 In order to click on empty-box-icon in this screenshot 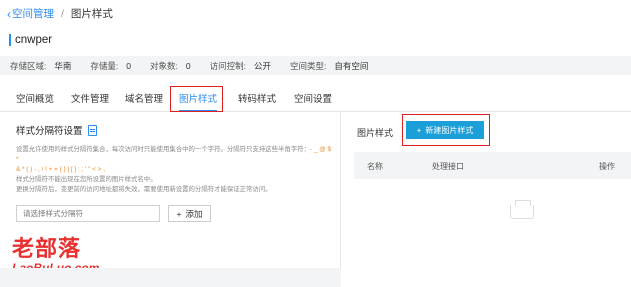, I will do `click(522, 209)`.